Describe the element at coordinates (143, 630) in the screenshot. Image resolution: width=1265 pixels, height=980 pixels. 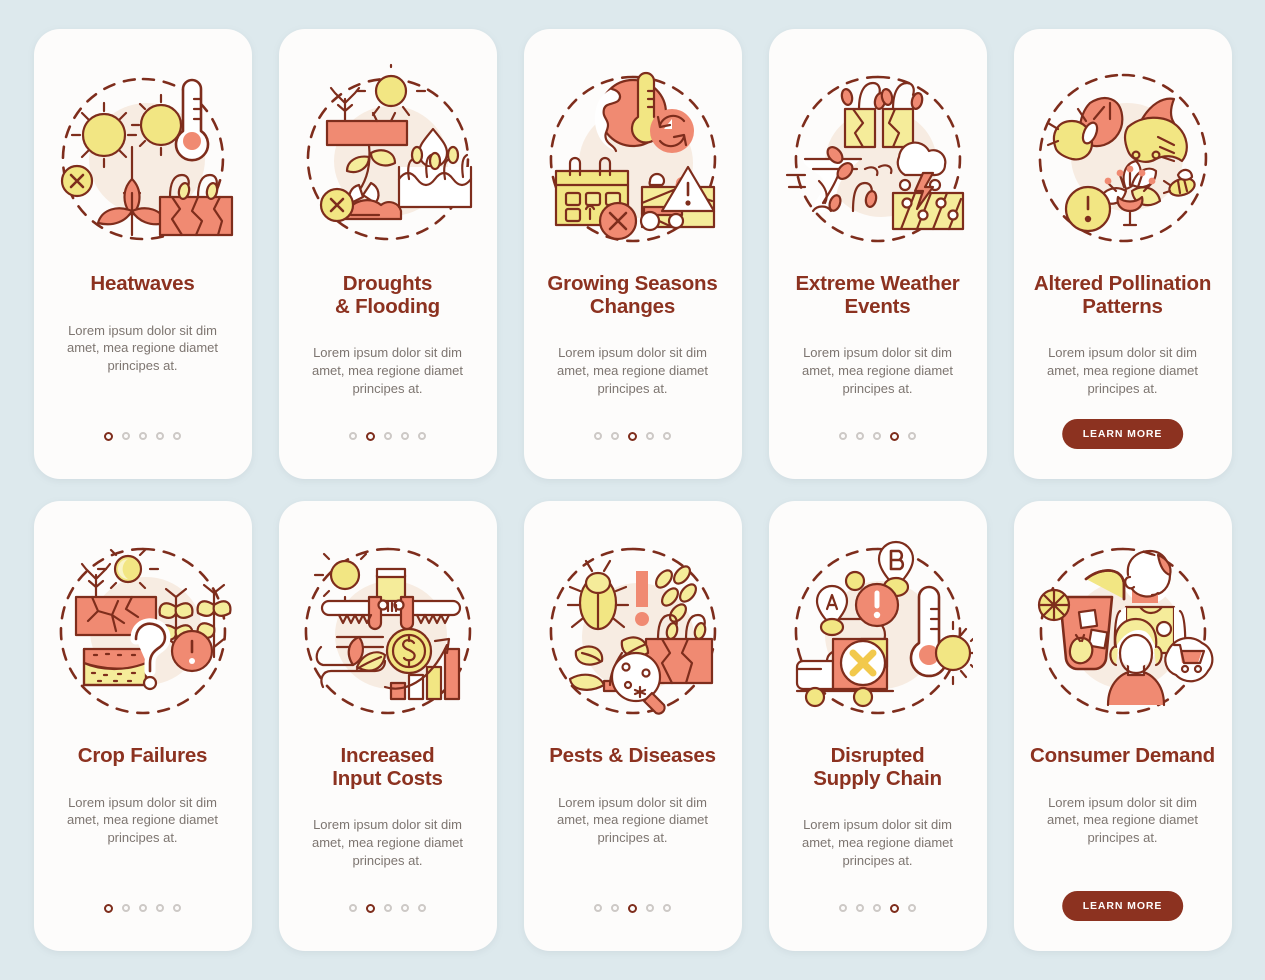
I see `crop-failure-illustration` at that location.